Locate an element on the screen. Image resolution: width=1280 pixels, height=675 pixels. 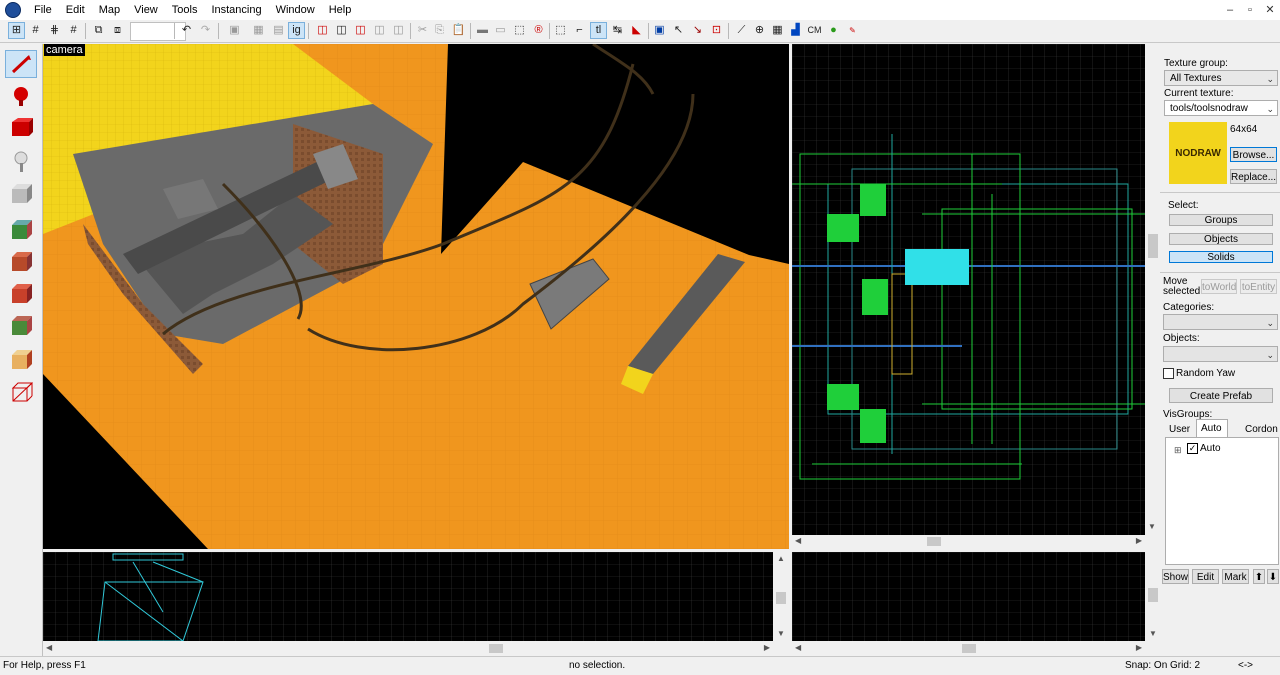
minimize-button: – is located at coordinates (1230, 10).